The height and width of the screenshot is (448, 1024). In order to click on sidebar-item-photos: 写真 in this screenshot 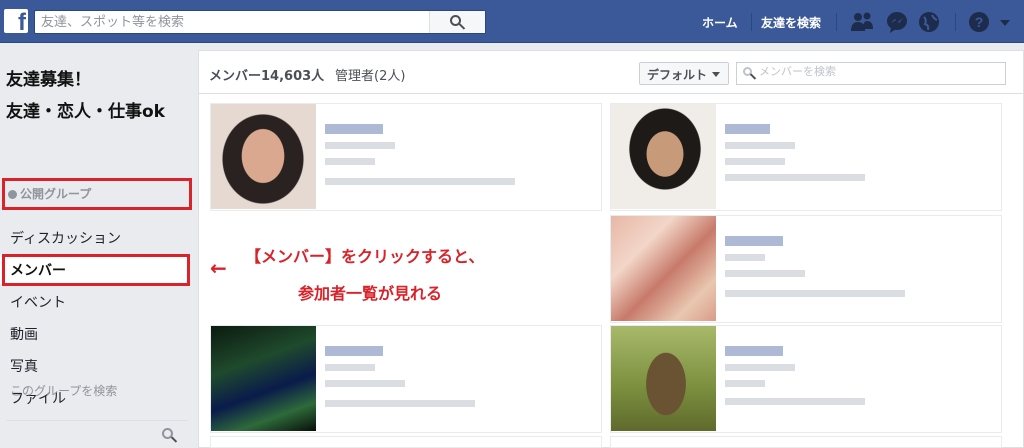, I will do `click(24, 366)`.